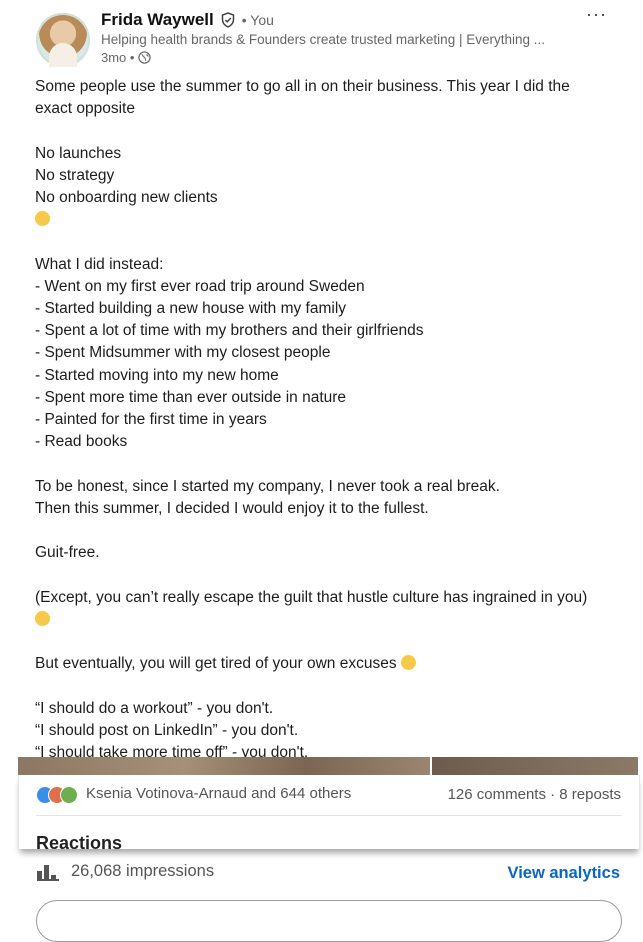  I want to click on author-name-row: Frida Waywell • You, so click(187, 20).